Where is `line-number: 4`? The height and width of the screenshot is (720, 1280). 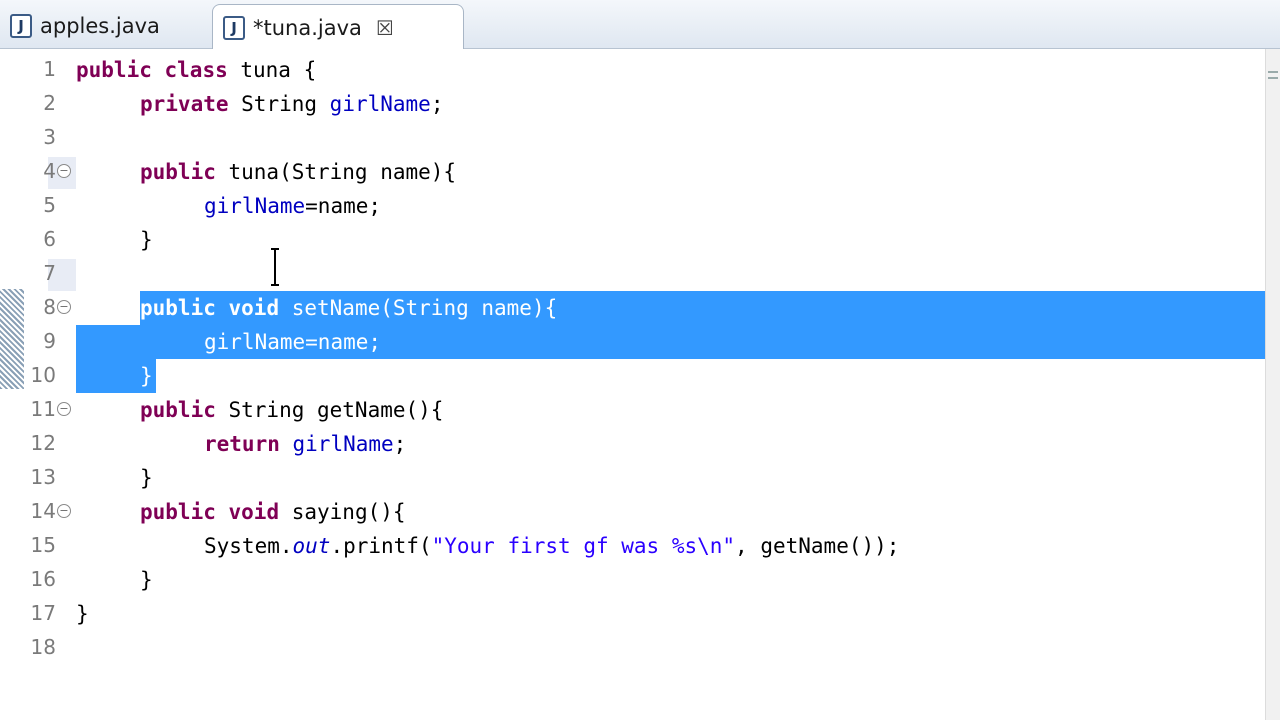
line-number: 4 is located at coordinates (49, 171).